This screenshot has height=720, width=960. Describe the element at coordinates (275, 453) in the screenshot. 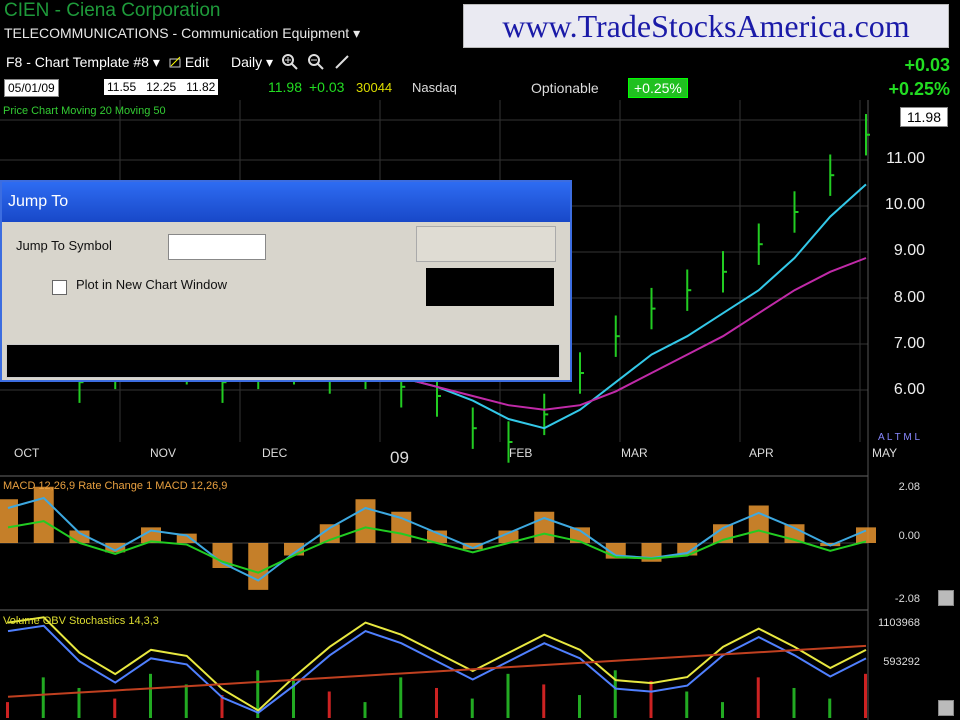

I see `month-label: DEC` at that location.